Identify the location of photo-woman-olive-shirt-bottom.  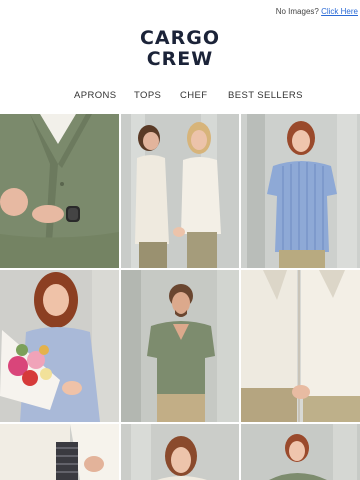
(300, 452).